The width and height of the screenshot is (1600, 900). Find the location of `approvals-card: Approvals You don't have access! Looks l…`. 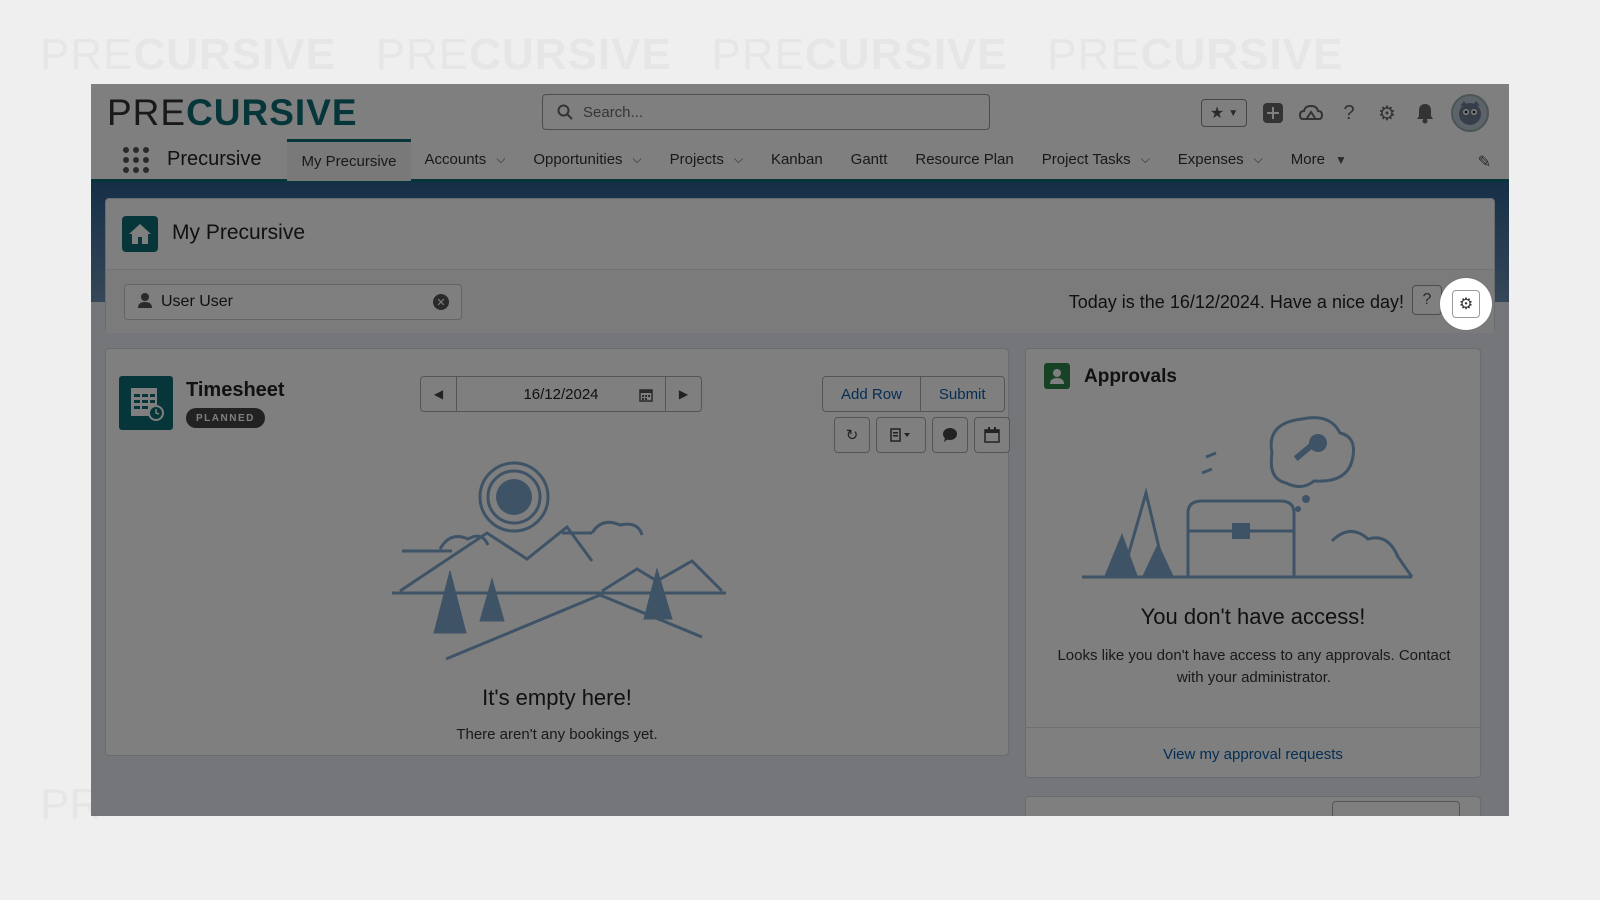

approvals-card: Approvals You don't have access! Looks l… is located at coordinates (1253, 563).